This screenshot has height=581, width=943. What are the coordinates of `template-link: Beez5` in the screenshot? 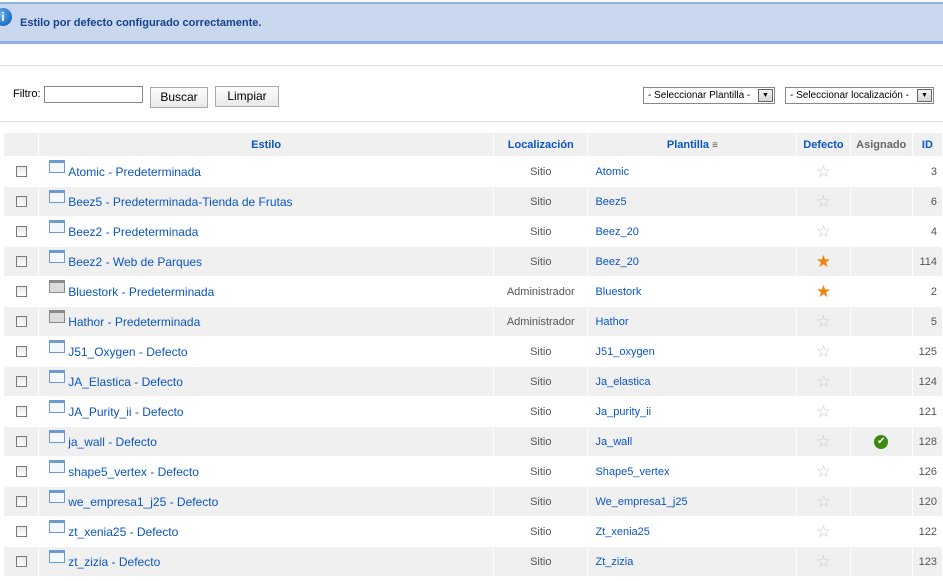 It's located at (610, 202).